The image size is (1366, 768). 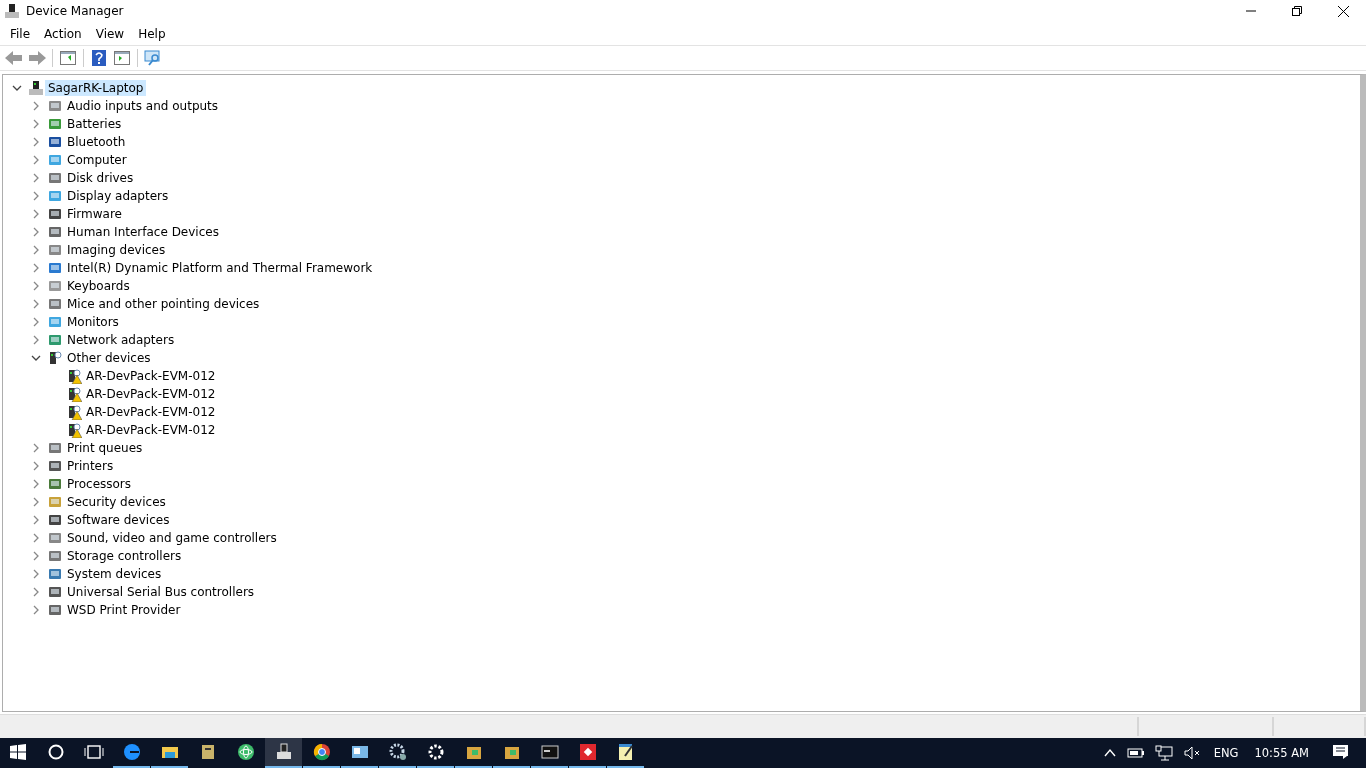 What do you see at coordinates (220, 268) in the screenshot?
I see `tree-item: Intel(R) Dynamic Platform and Thermal Framework` at bounding box center [220, 268].